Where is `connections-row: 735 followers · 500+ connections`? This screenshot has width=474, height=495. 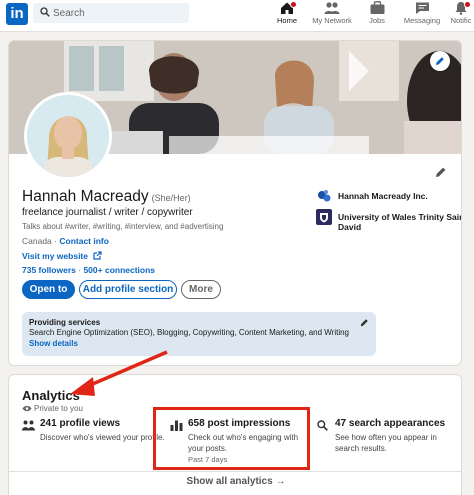
connections-row: 735 followers · 500+ connections is located at coordinates (88, 270).